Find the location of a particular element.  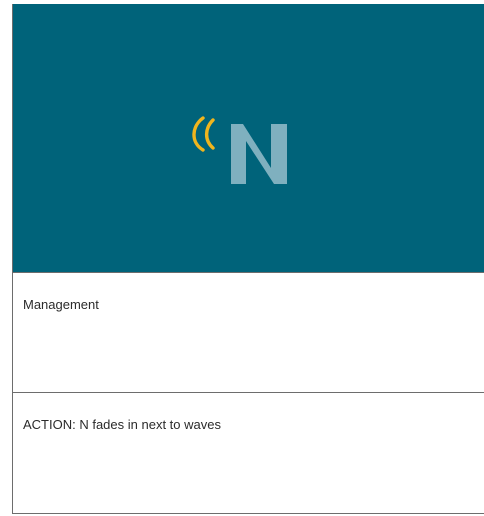

outer-wave-icon is located at coordinates (198, 134).